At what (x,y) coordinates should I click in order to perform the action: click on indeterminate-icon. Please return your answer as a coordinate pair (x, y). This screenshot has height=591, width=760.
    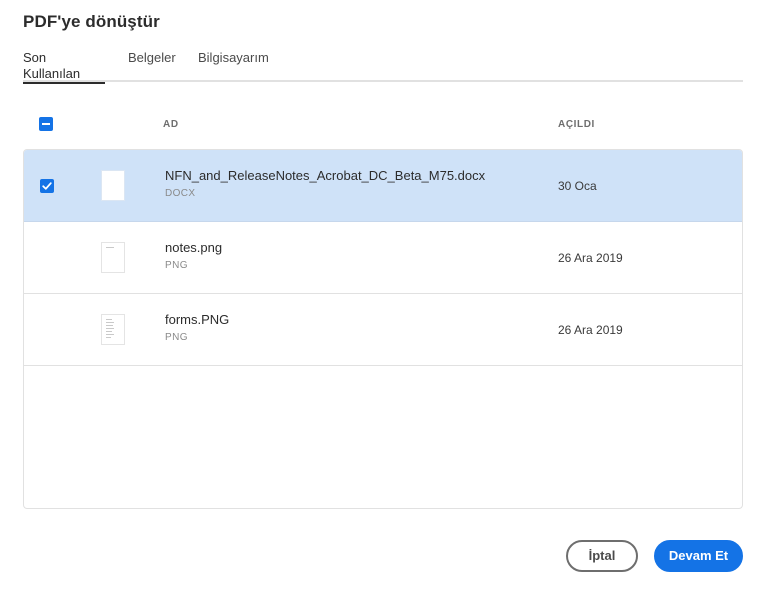
    Looking at the image, I should click on (46, 124).